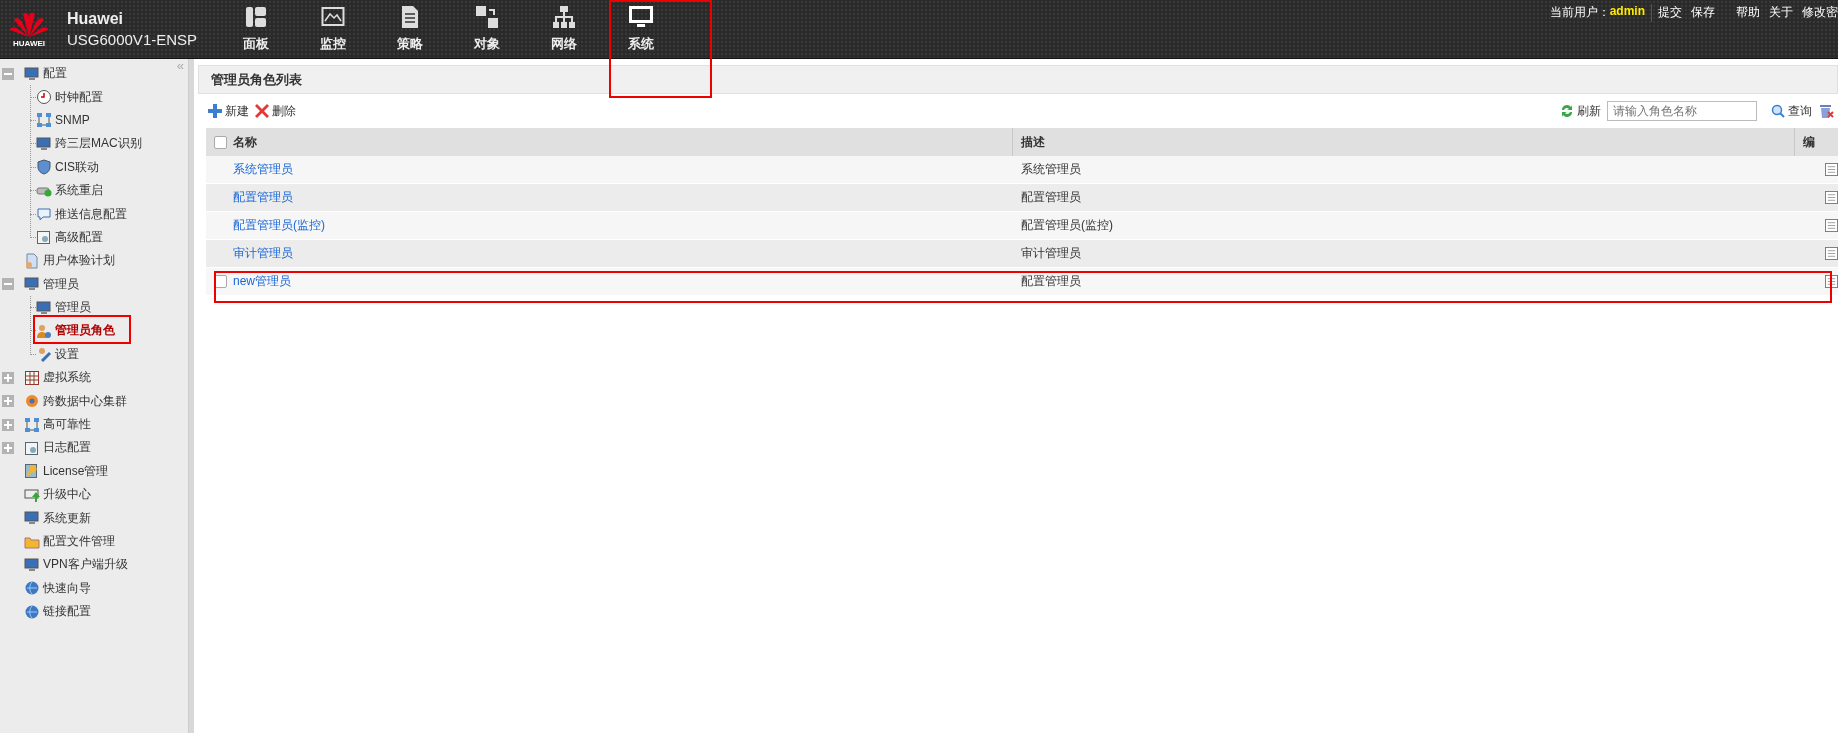 The image size is (1838, 733). Describe the element at coordinates (63, 214) in the screenshot. I see `tree-item: 推送信息配置` at that location.